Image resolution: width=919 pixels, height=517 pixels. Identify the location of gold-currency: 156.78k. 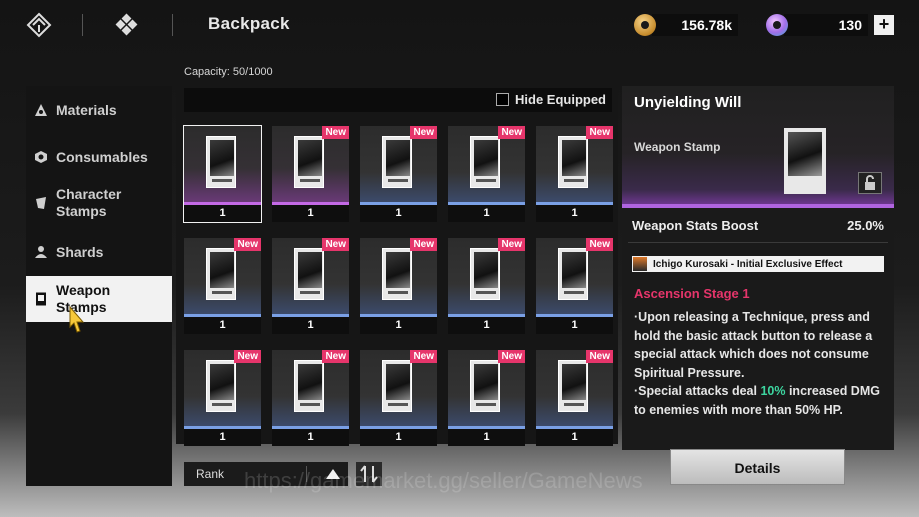
(686, 25).